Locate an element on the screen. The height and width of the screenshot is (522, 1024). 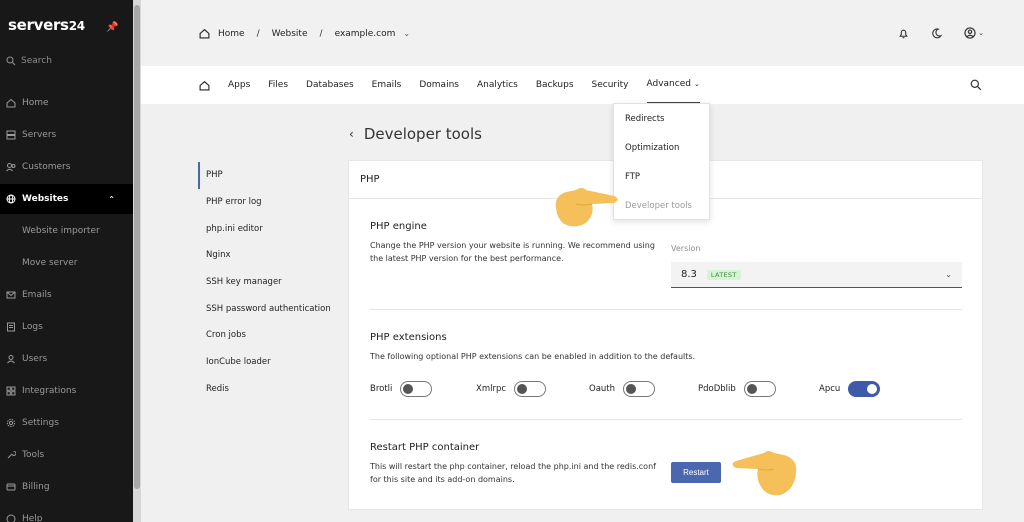
submenu-item-php-error-log: PHP error log is located at coordinates (268, 202).